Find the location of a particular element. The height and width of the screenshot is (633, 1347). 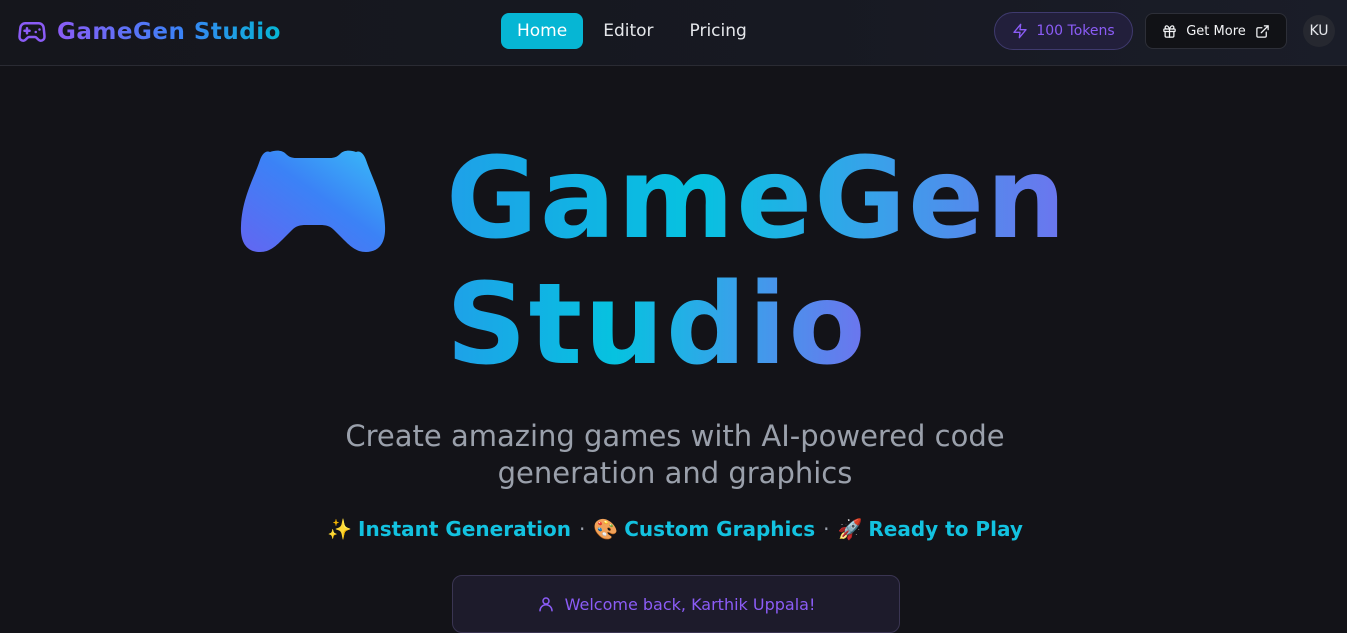

hero-title-line2: Studio is located at coordinates (657, 325).